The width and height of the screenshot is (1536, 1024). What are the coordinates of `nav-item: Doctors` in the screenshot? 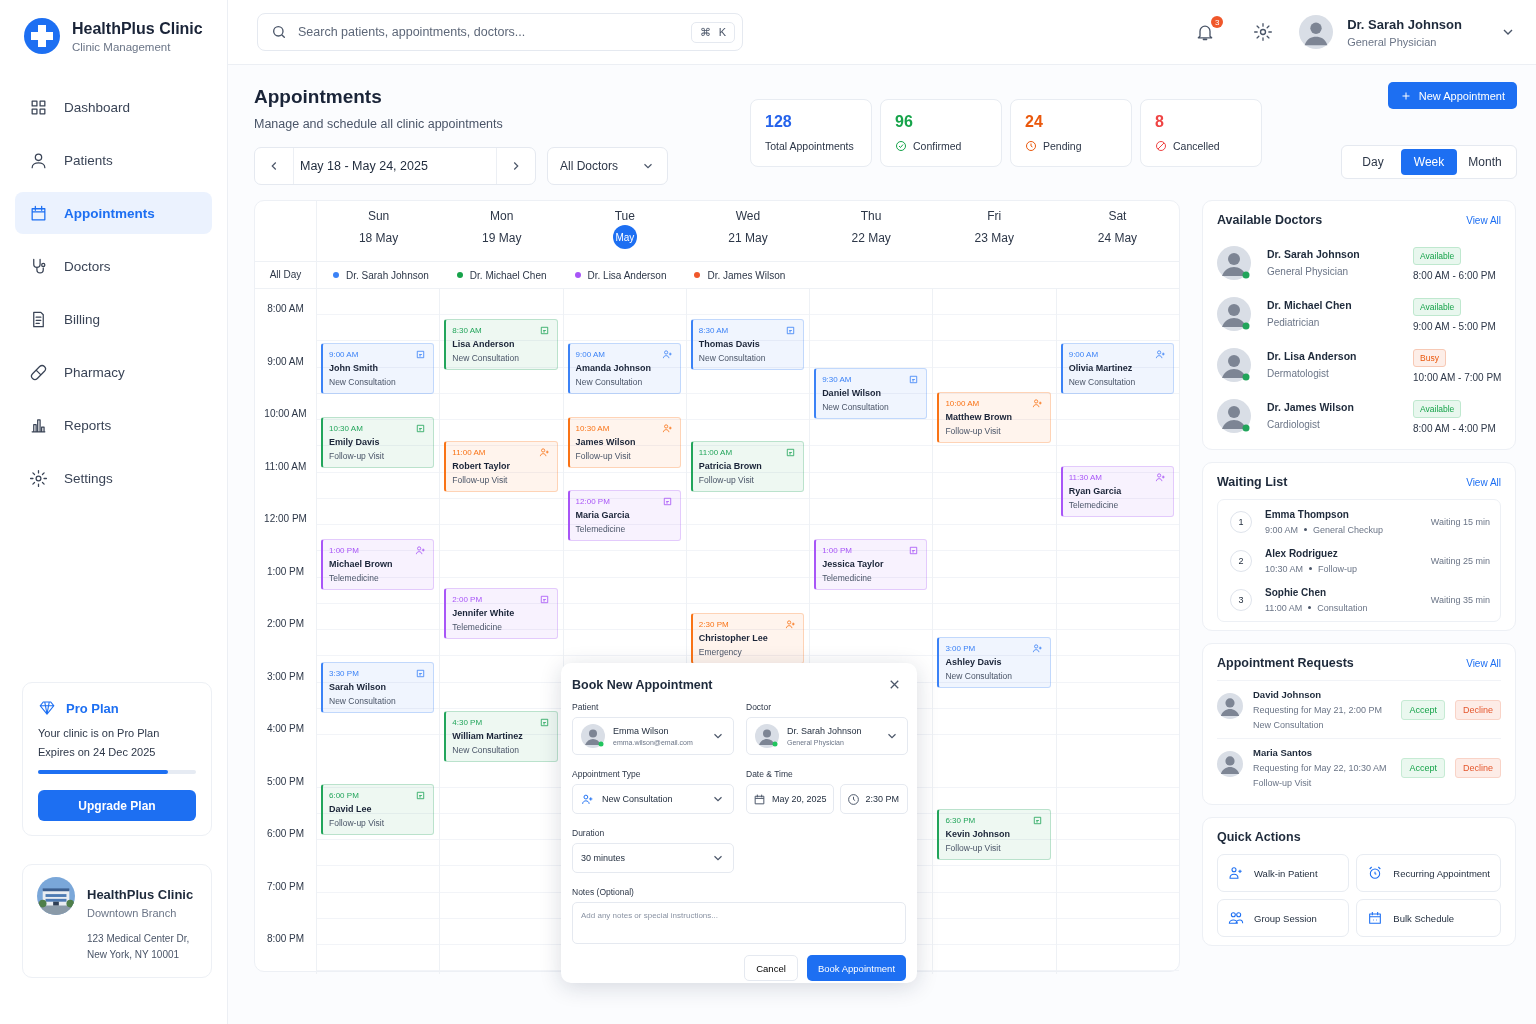 It's located at (113, 266).